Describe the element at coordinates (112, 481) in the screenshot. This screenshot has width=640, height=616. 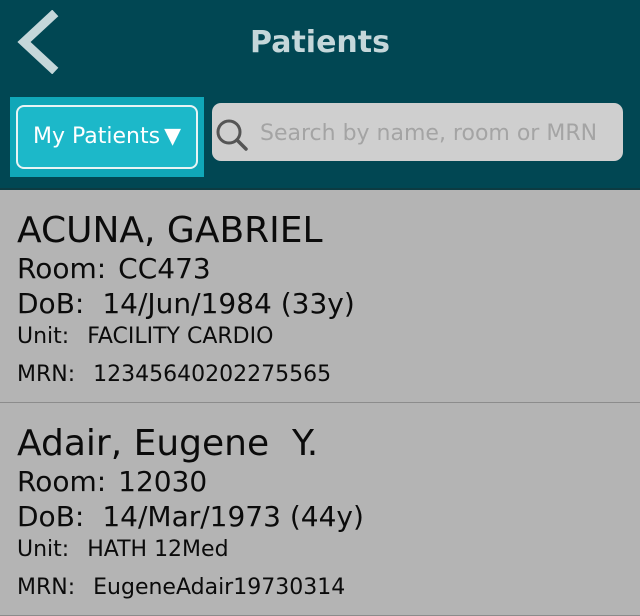
I see `patient-room: Room: 12030` at that location.